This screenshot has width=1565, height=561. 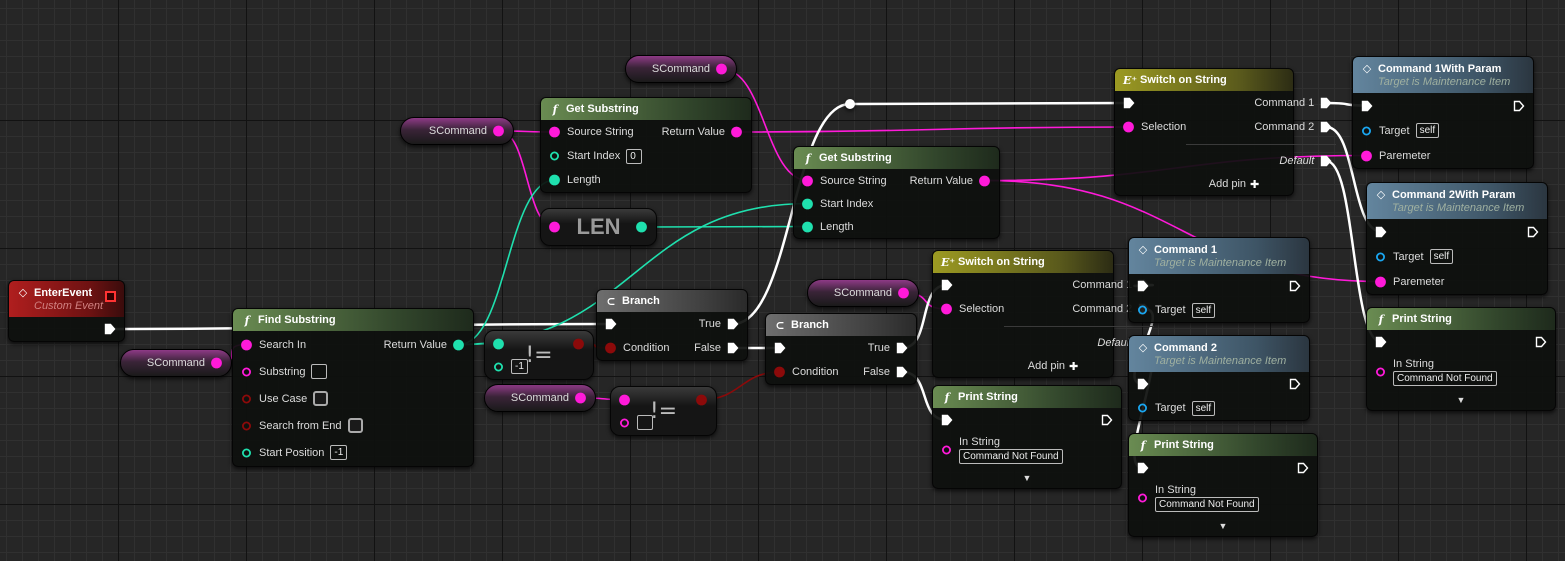 What do you see at coordinates (863, 293) in the screenshot?
I see `var-scommand-5-node: SCommand` at bounding box center [863, 293].